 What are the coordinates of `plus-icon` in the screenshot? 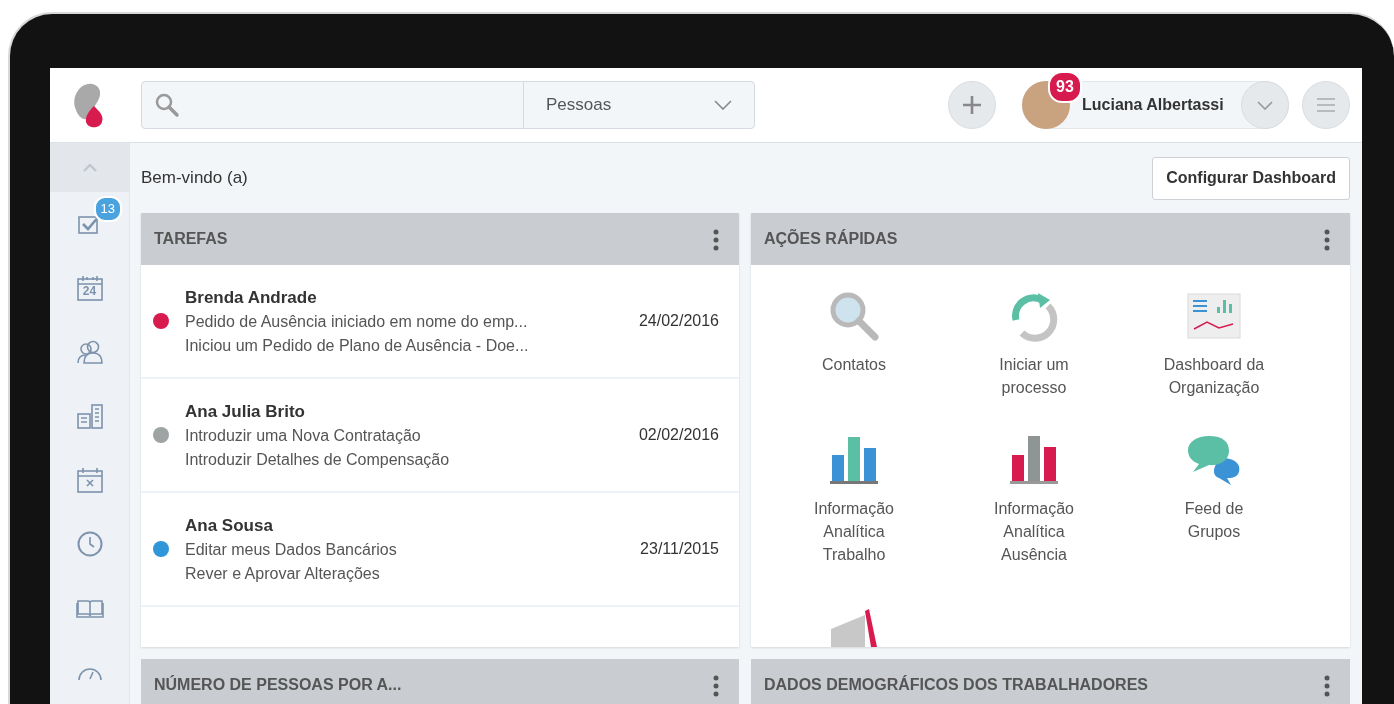 It's located at (972, 105).